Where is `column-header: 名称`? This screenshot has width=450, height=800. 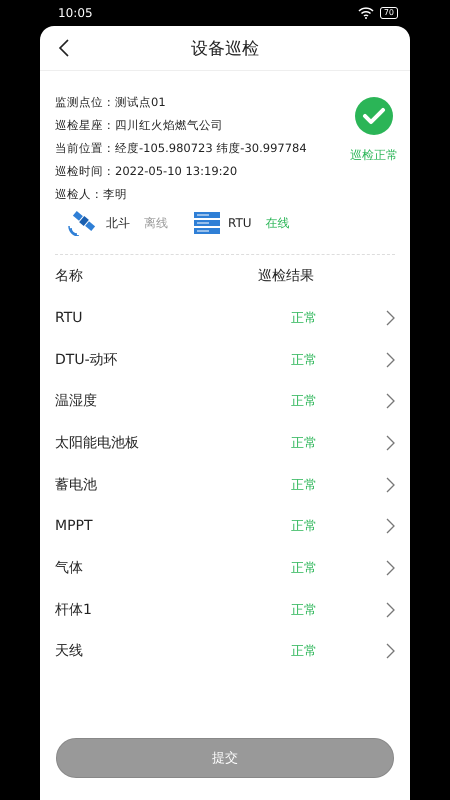
column-header: 名称 is located at coordinates (69, 276).